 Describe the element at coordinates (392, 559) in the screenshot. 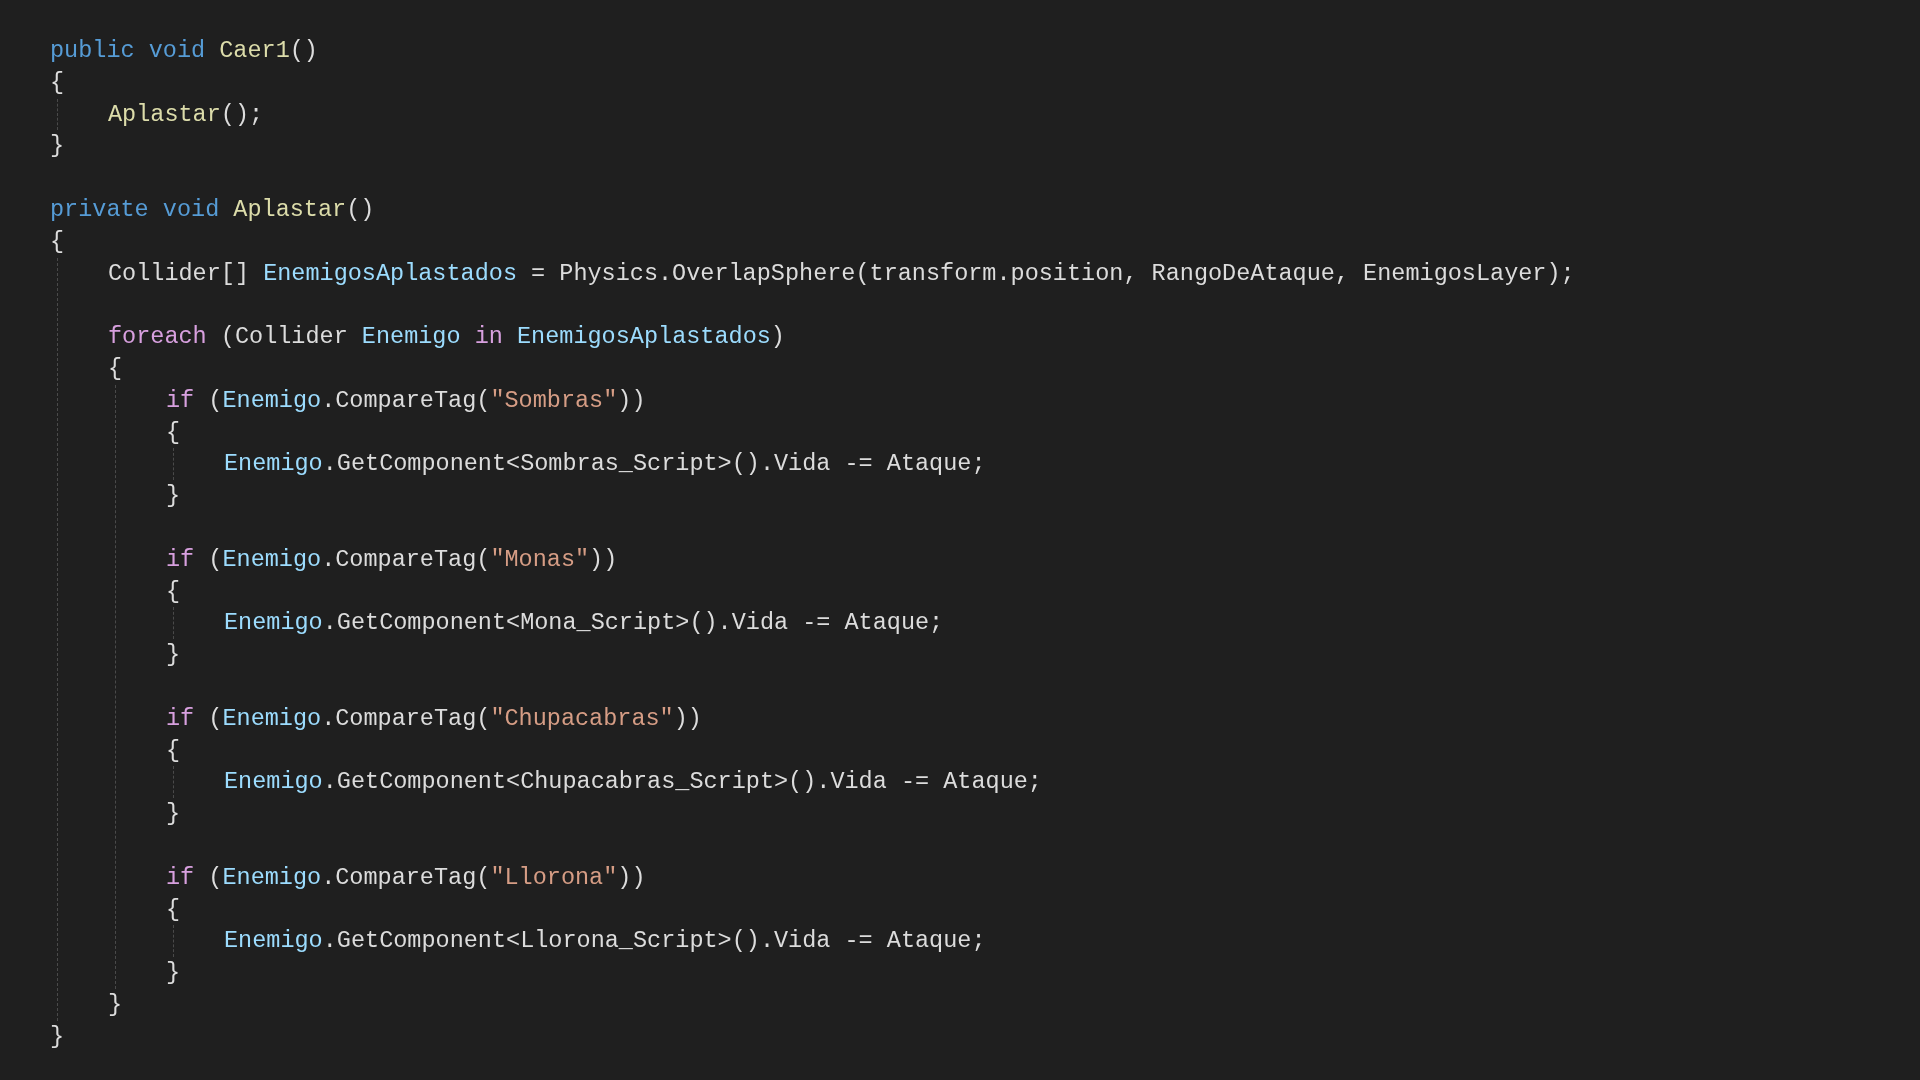

I see `code-line: if (Enemigo.CompareTag("Monas"))` at that location.